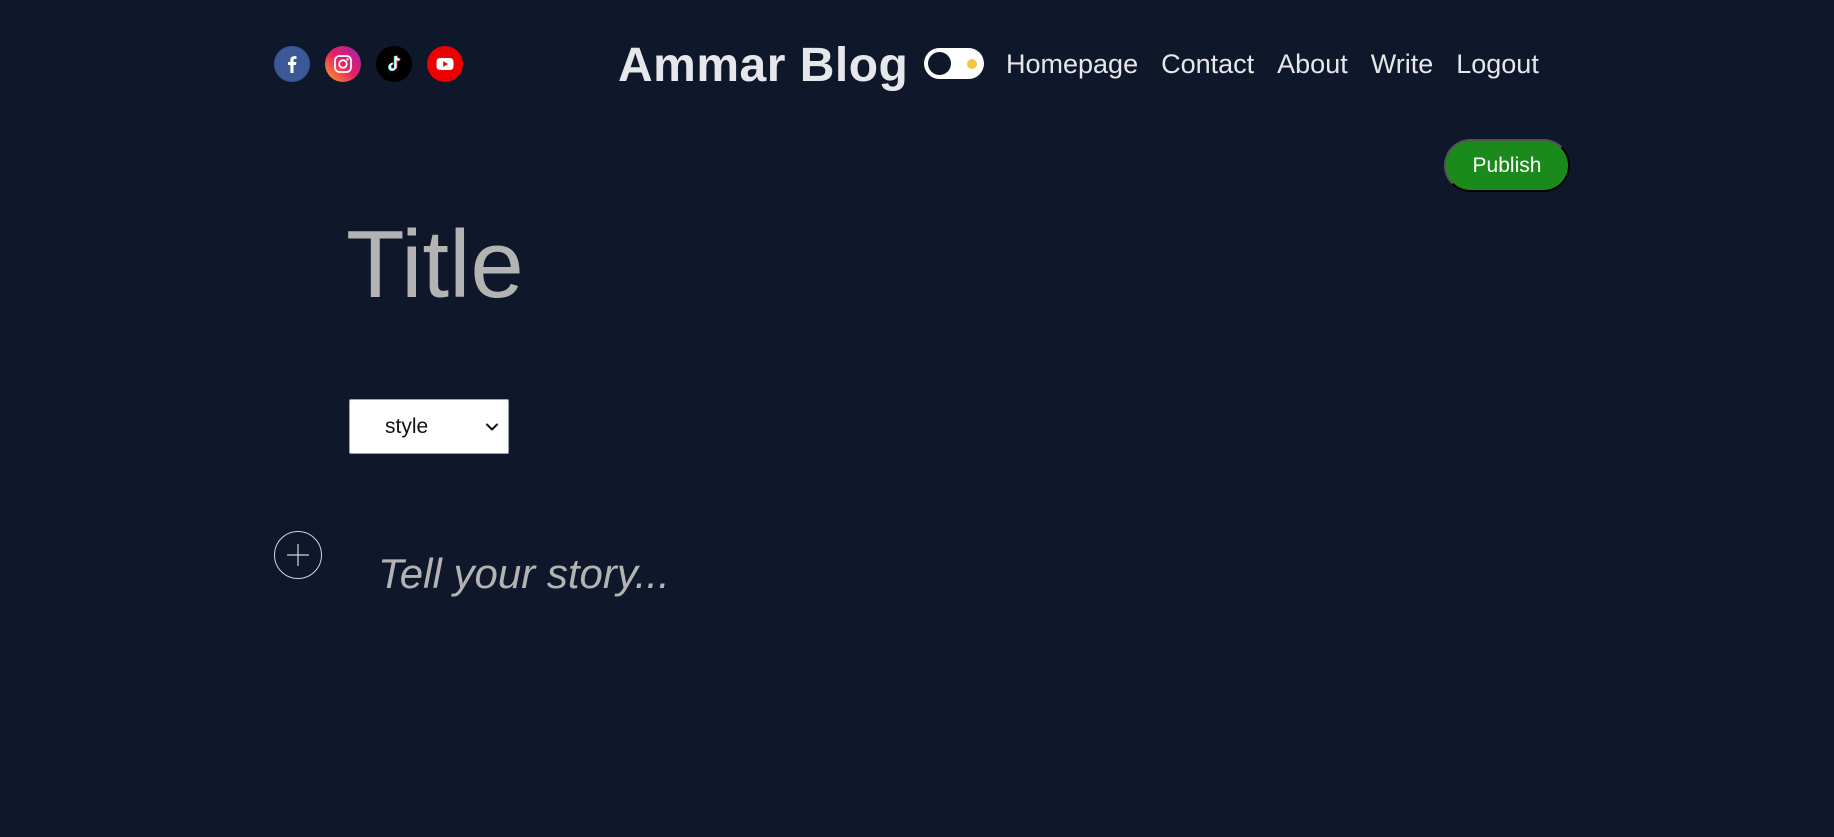 This screenshot has height=837, width=1834. I want to click on facebook-icon, so click(292, 64).